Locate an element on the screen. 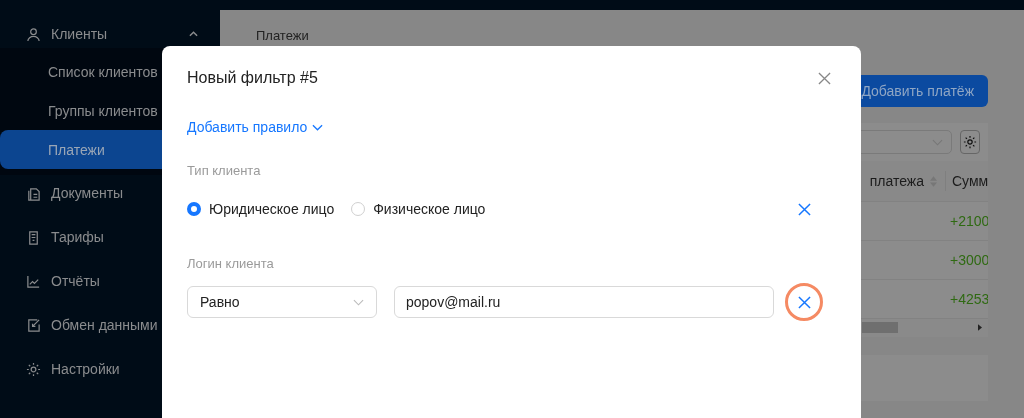 The height and width of the screenshot is (418, 1024). column-header: платежа is located at coordinates (896, 181).